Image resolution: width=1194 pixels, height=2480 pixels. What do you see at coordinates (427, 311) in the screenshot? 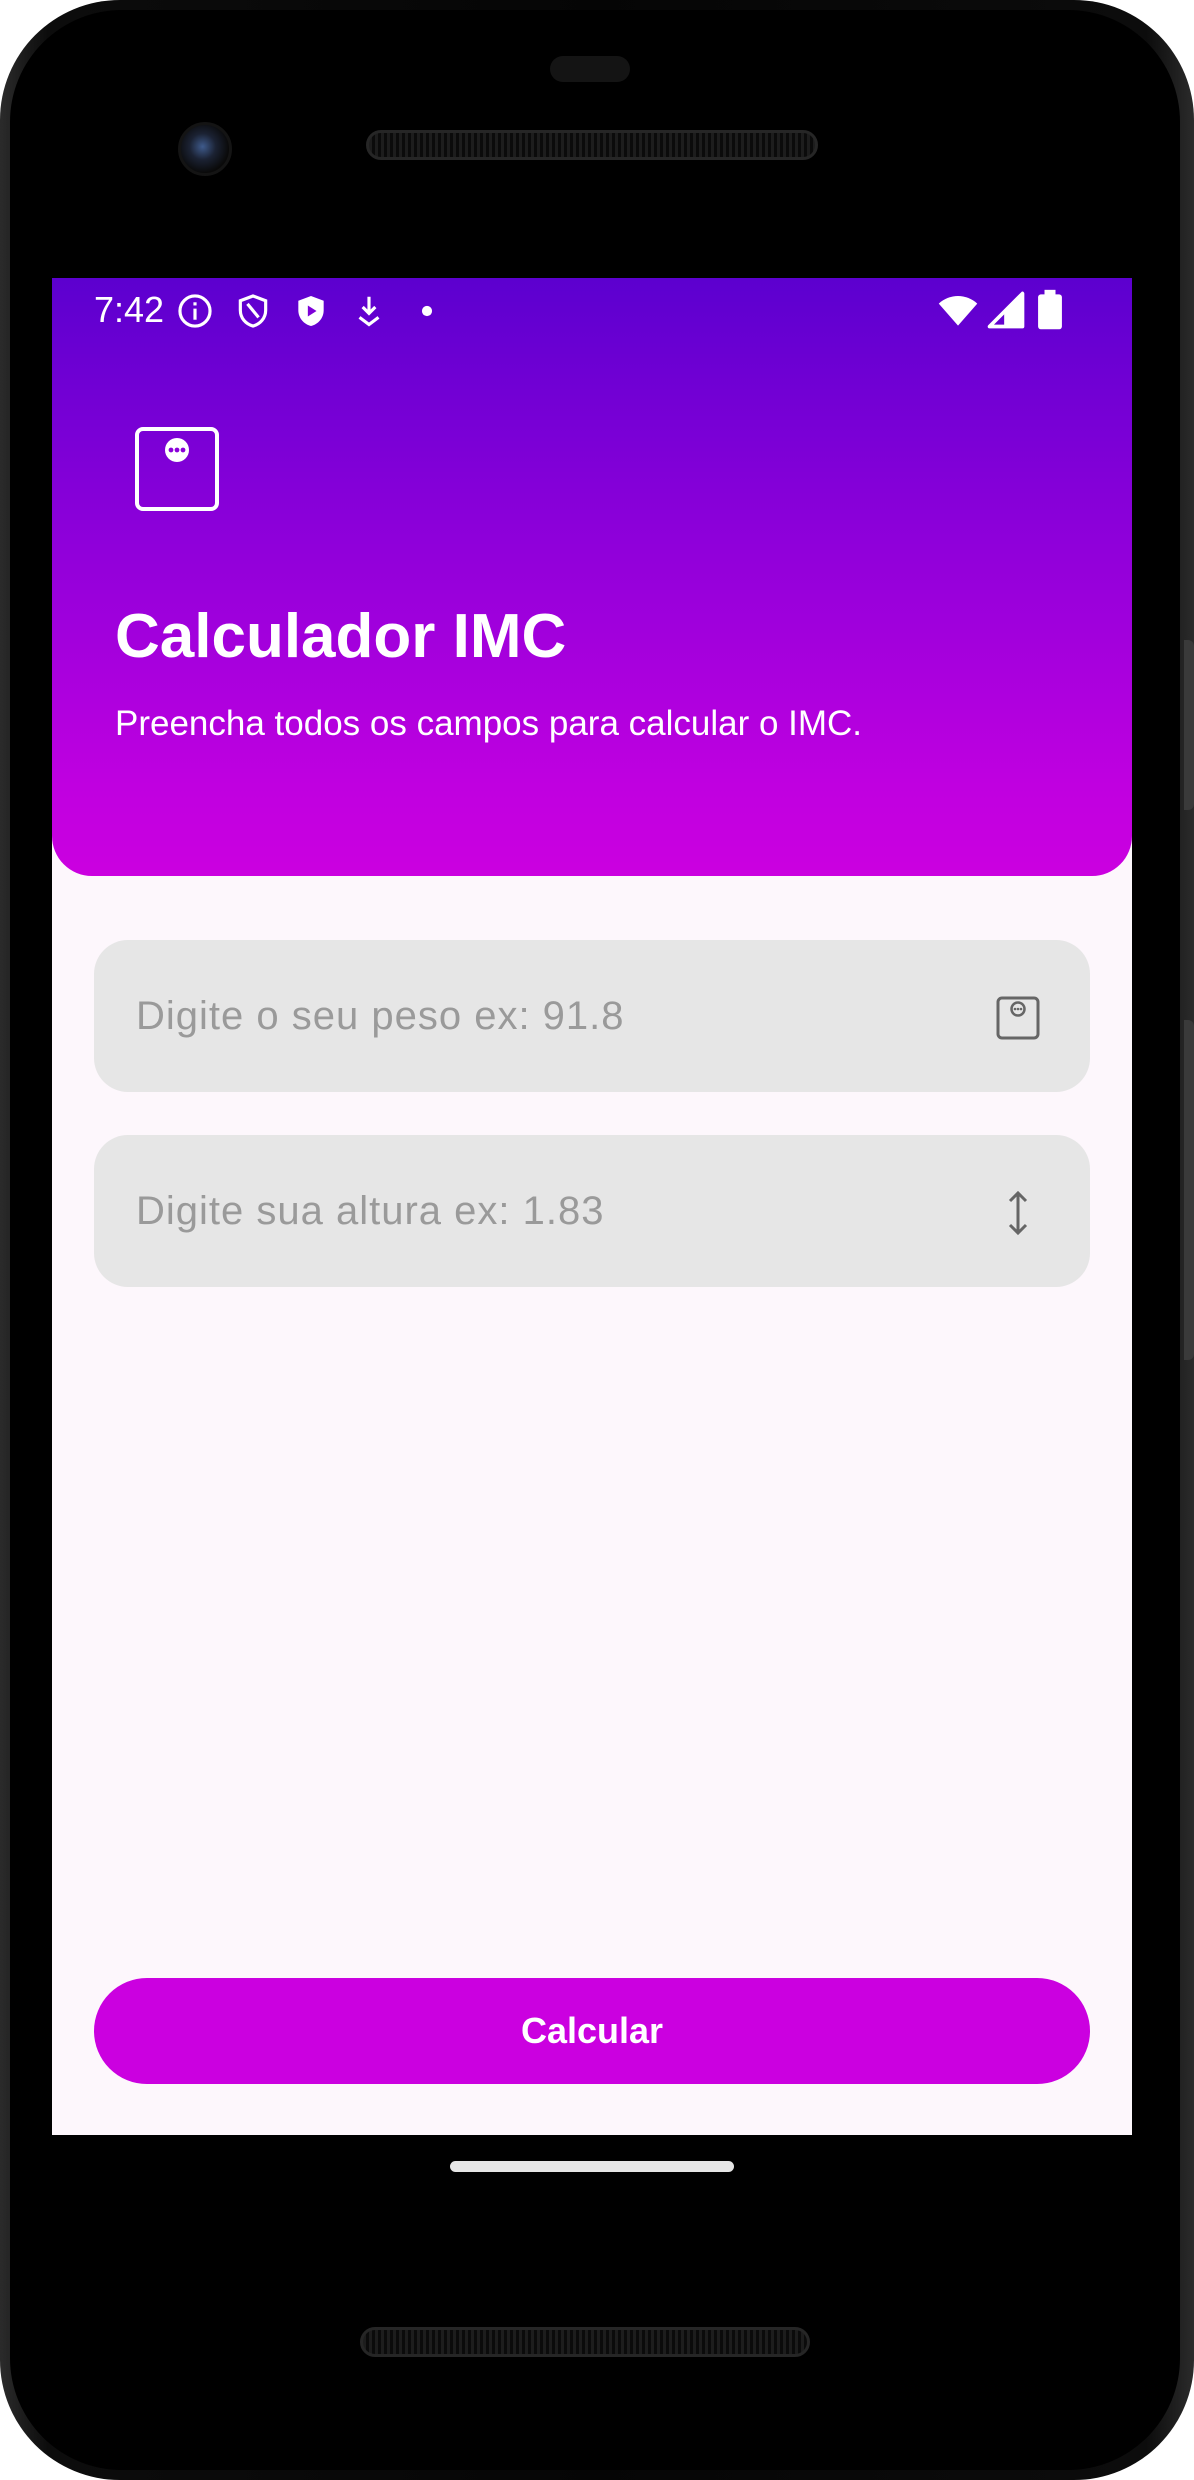
I see `notification-dot-icon` at bounding box center [427, 311].